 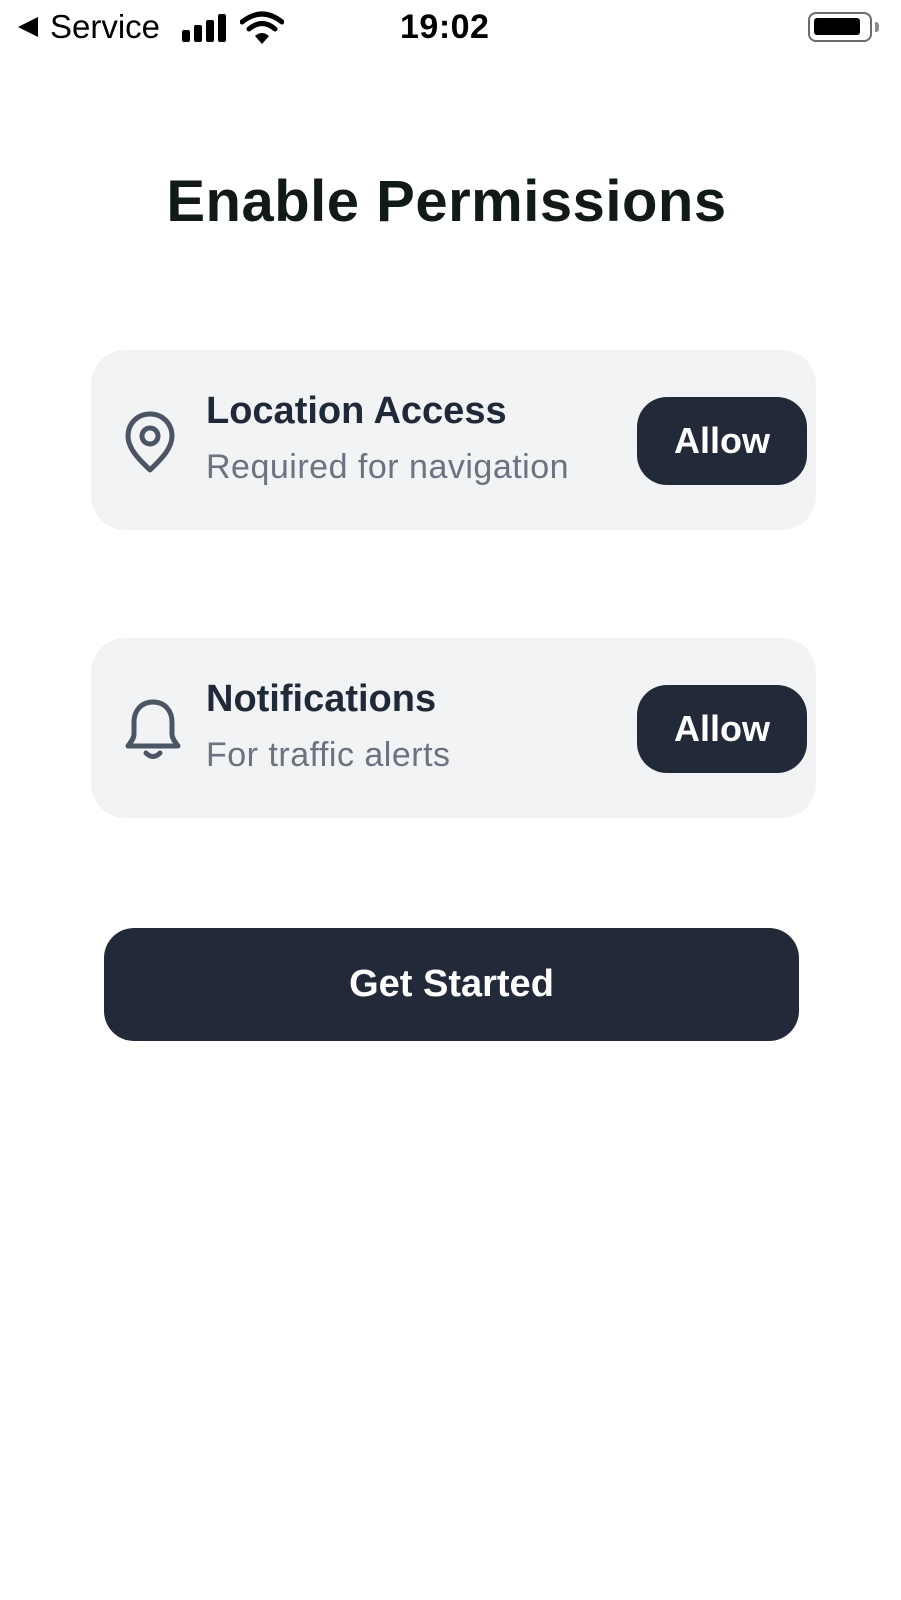 What do you see at coordinates (153, 729) in the screenshot?
I see `bell-icon` at bounding box center [153, 729].